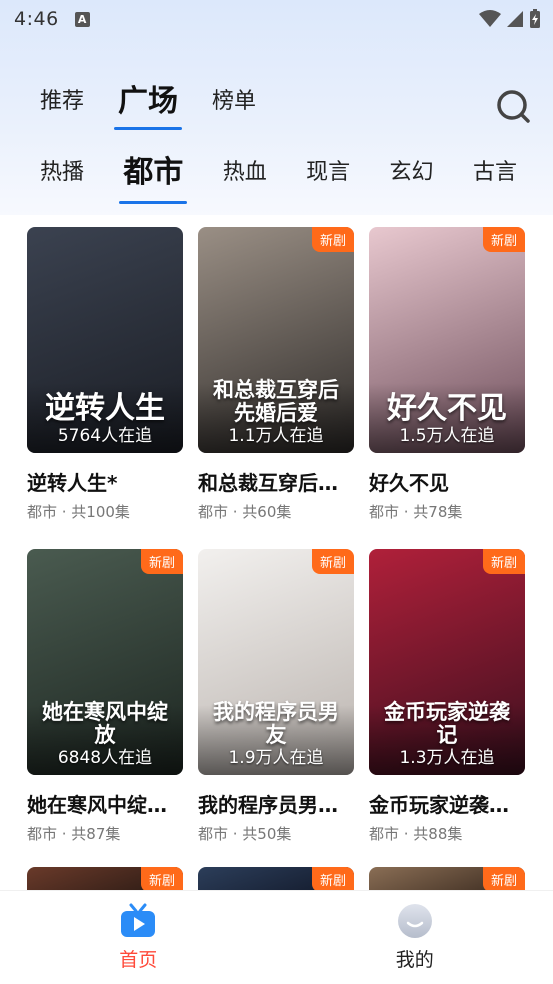 The image size is (553, 984). What do you see at coordinates (245, 173) in the screenshot?
I see `category-tab-2: 热血` at bounding box center [245, 173].